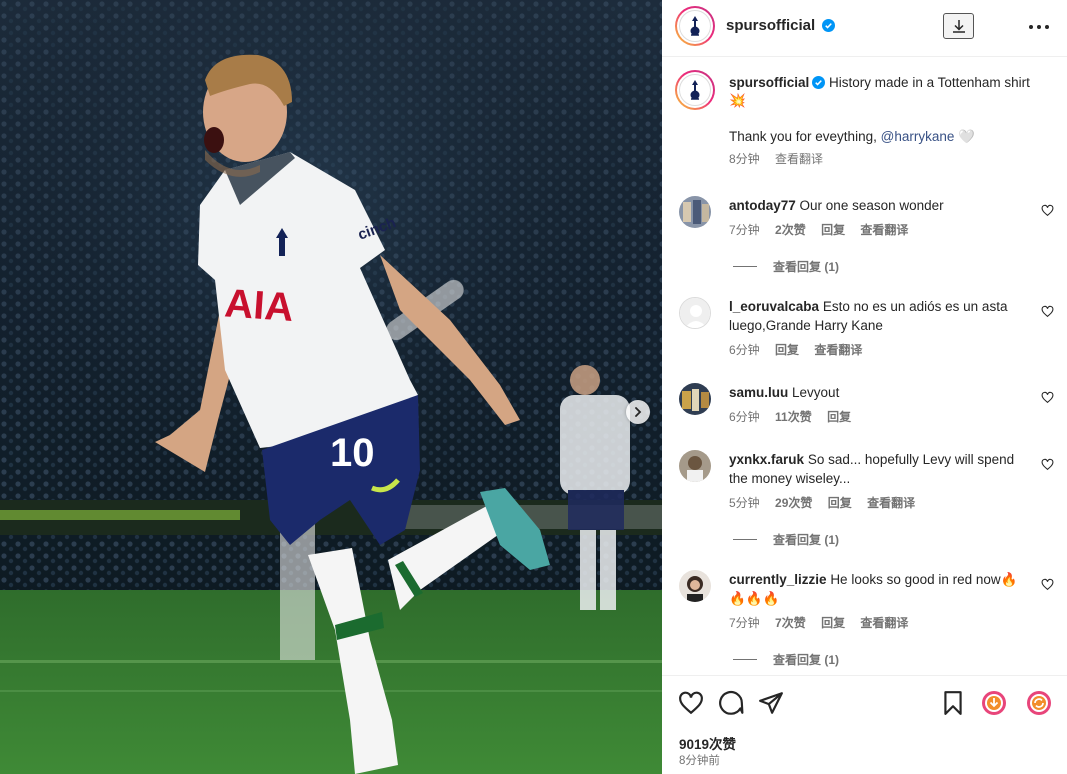 The image size is (1067, 774). Describe the element at coordinates (762, 205) in the screenshot. I see `comment-username: antoday77` at that location.